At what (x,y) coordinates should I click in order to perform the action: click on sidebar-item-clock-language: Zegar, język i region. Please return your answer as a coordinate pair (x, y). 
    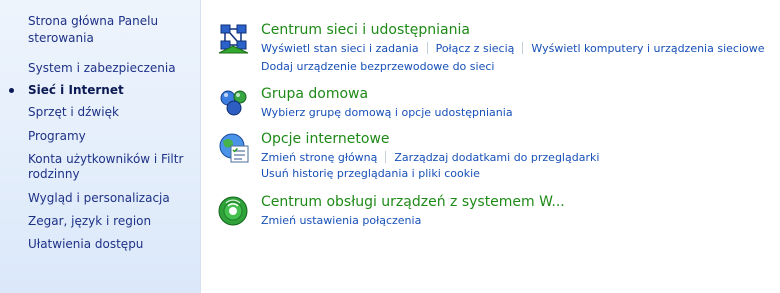
    Looking at the image, I should click on (112, 221).